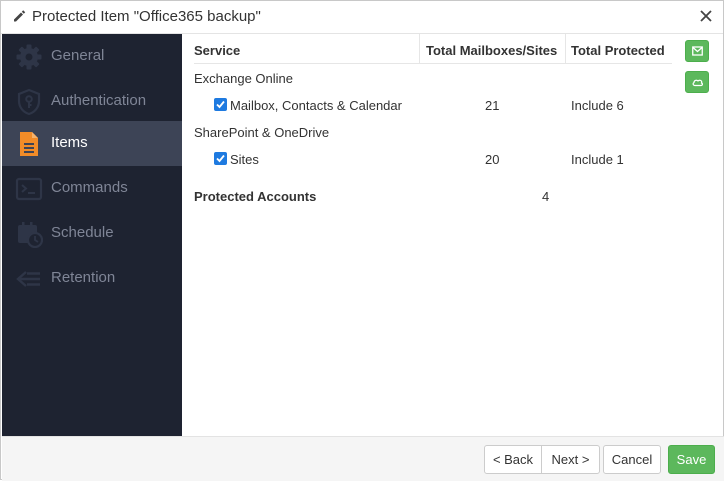 The image size is (724, 481). I want to click on sidebar-item-label: Retention, so click(83, 277).